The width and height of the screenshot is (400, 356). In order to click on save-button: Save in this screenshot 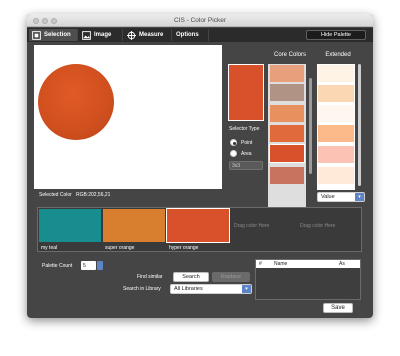, I will do `click(338, 308)`.